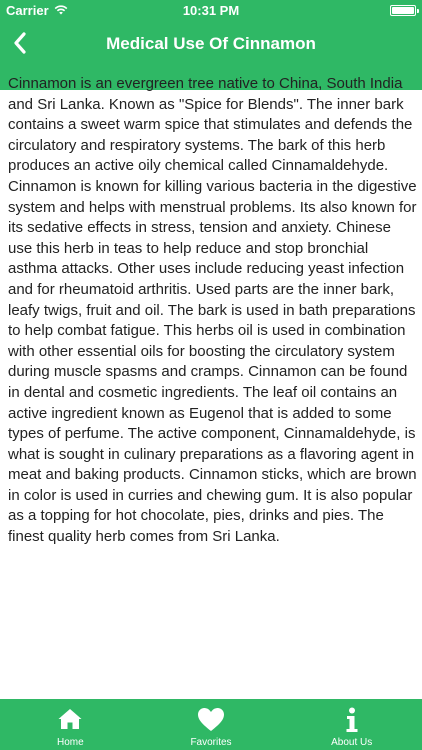 The width and height of the screenshot is (422, 750). Describe the element at coordinates (211, 719) in the screenshot. I see `heart-icon` at that location.